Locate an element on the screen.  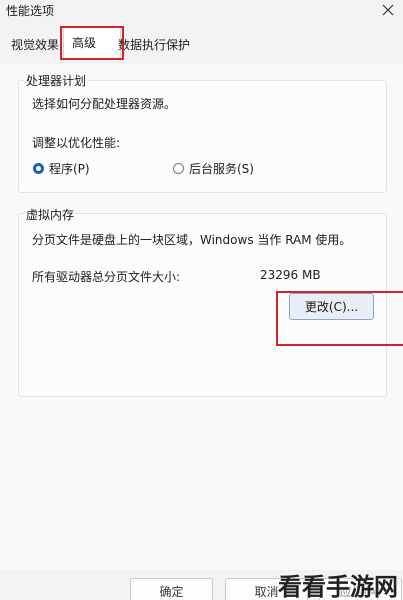
close-icon is located at coordinates (388, 10).